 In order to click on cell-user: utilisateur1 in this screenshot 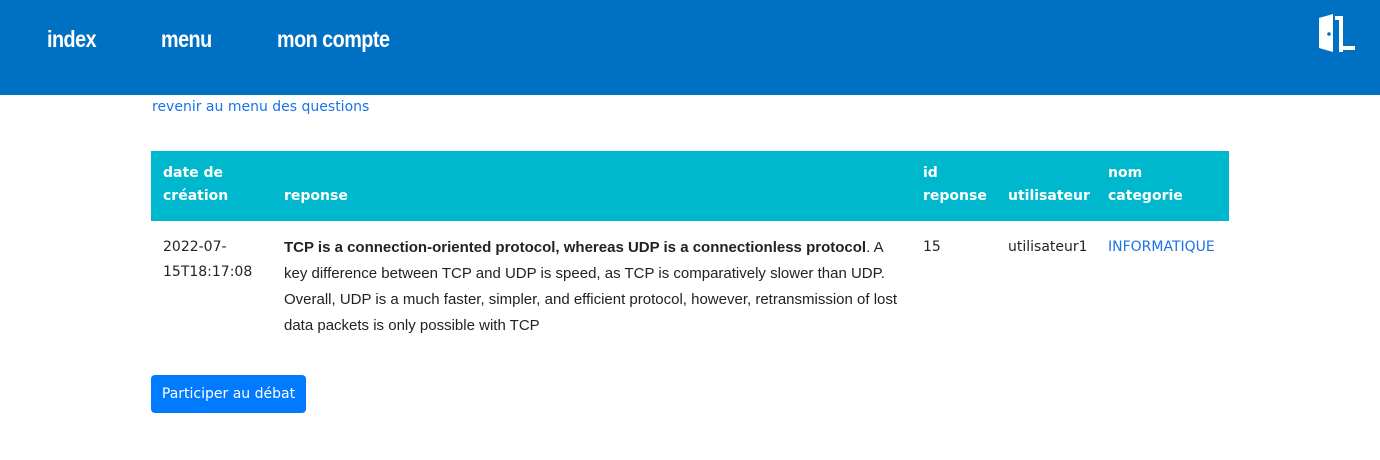, I will do `click(1048, 247)`.